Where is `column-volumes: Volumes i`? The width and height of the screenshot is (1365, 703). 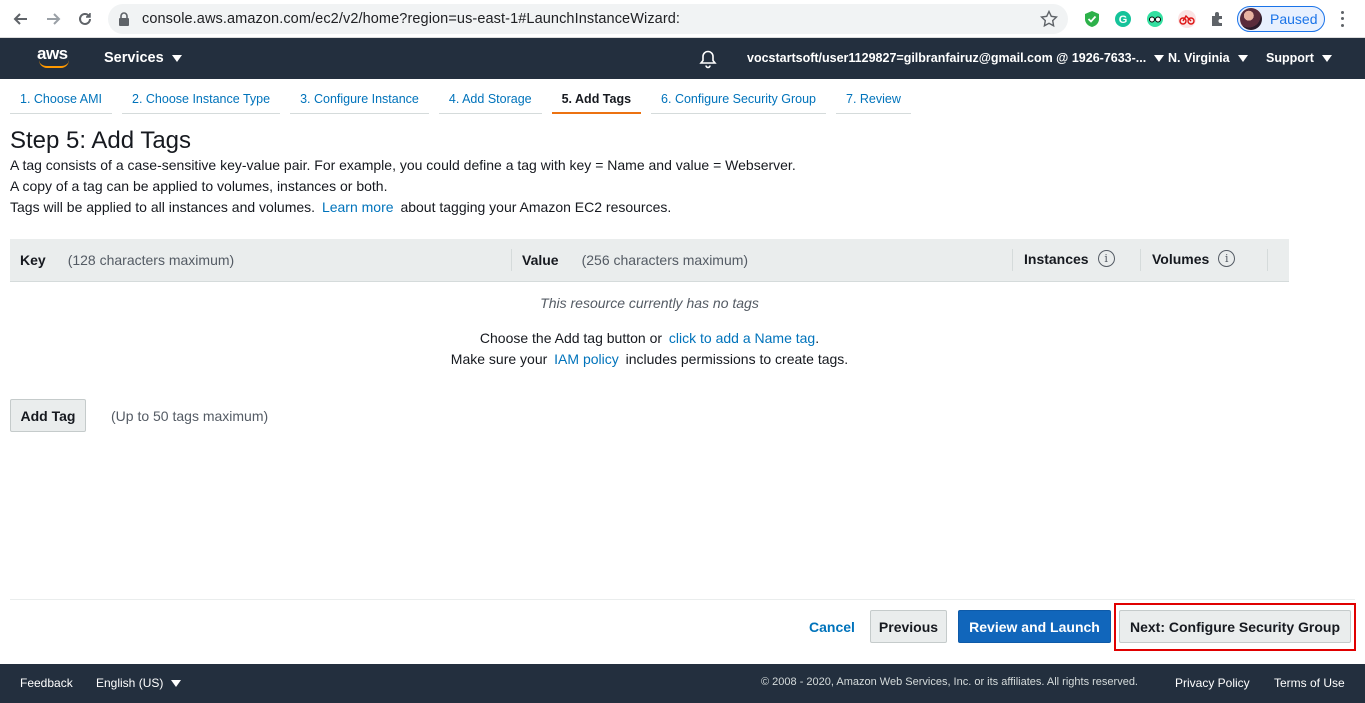 column-volumes: Volumes i is located at coordinates (1194, 258).